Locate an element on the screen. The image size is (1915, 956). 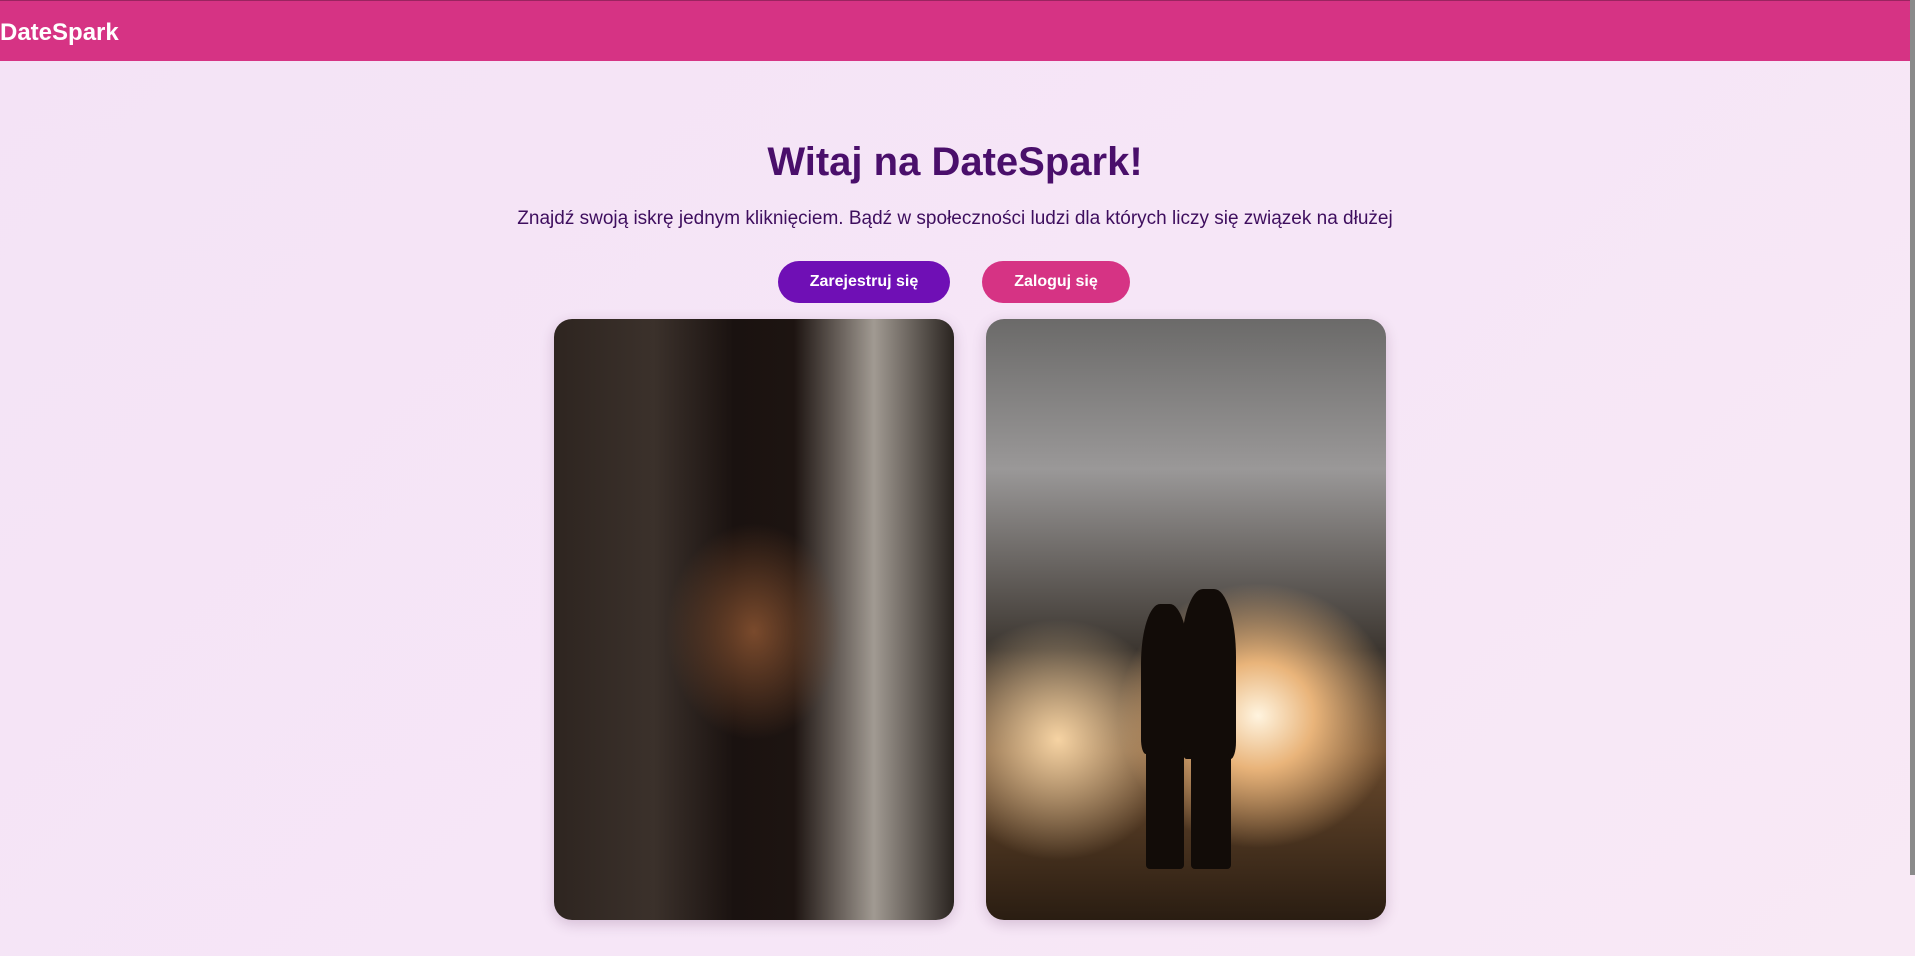
couple-silhouette-photo is located at coordinates (1186, 619).